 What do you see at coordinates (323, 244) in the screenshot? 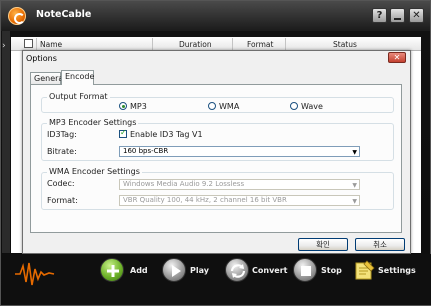
I see `ok-button: 확인` at bounding box center [323, 244].